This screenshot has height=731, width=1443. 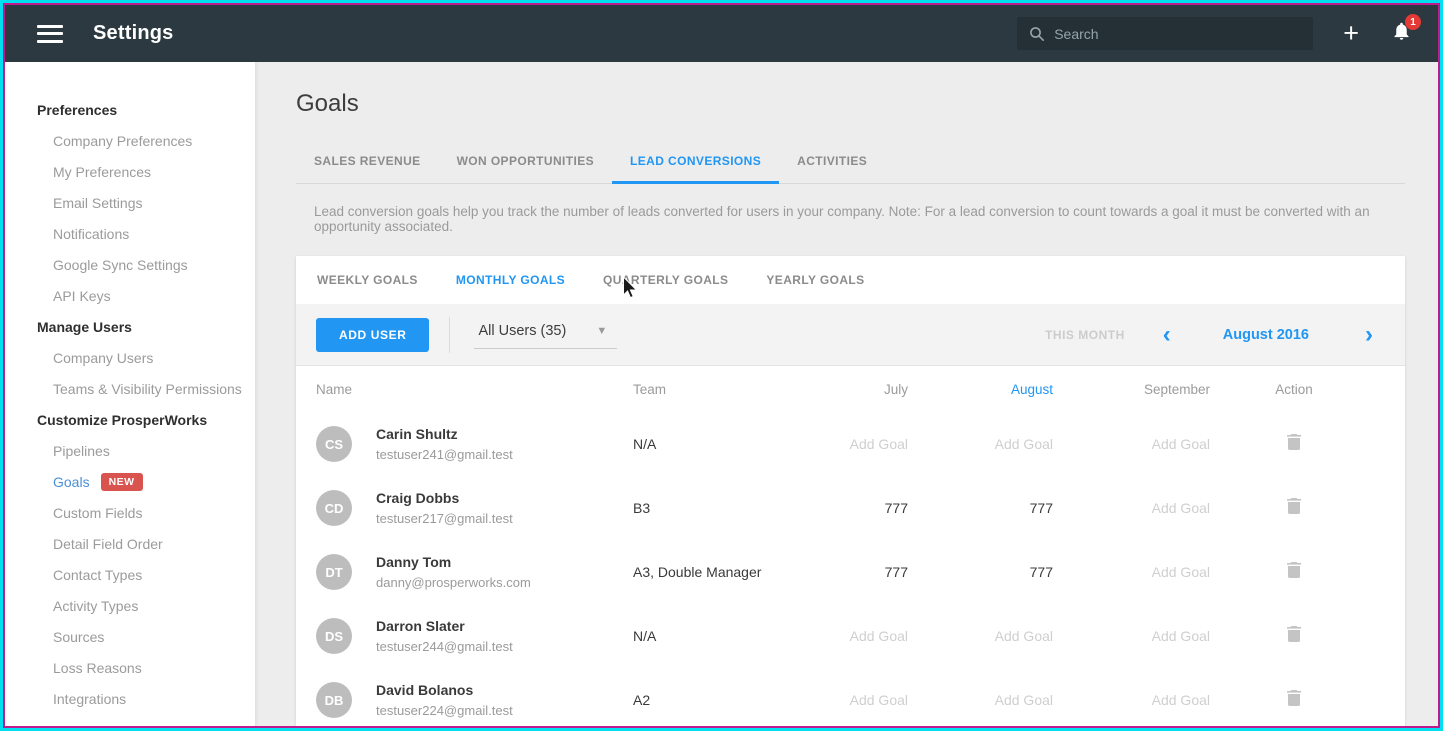 What do you see at coordinates (1294, 389) in the screenshot?
I see `column-header-action: Action` at bounding box center [1294, 389].